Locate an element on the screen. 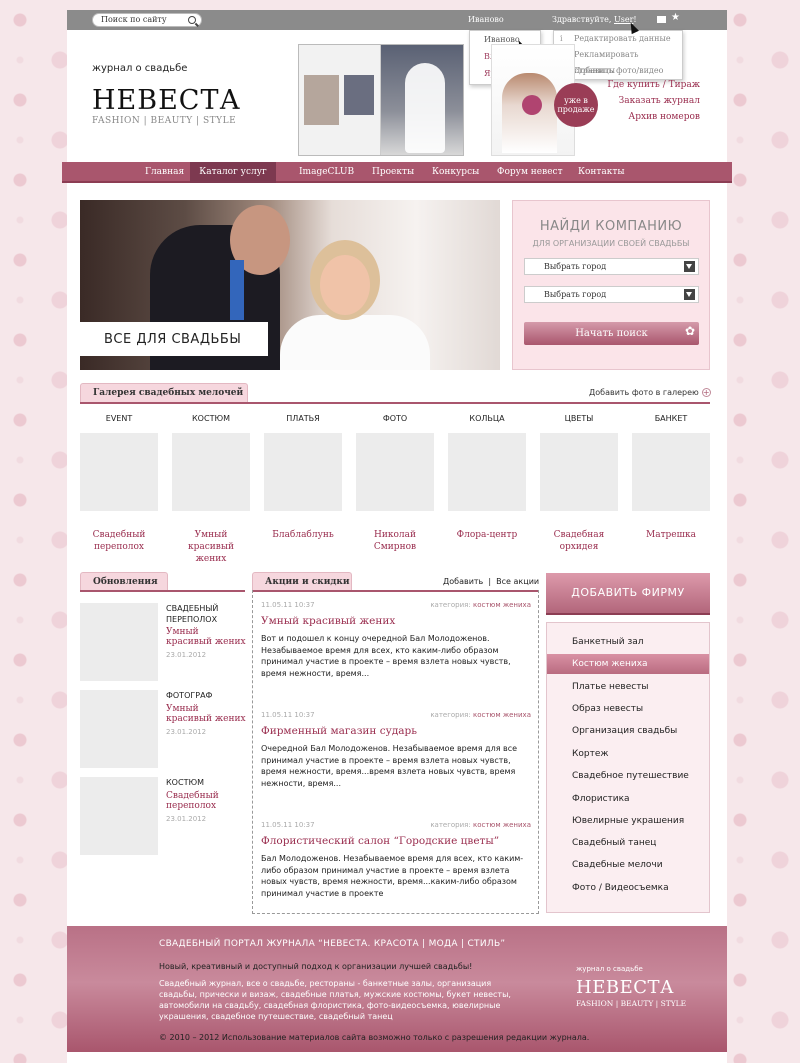 This screenshot has height=1063, width=800. greeting-text: Здравствуйте, is located at coordinates (583, 19).